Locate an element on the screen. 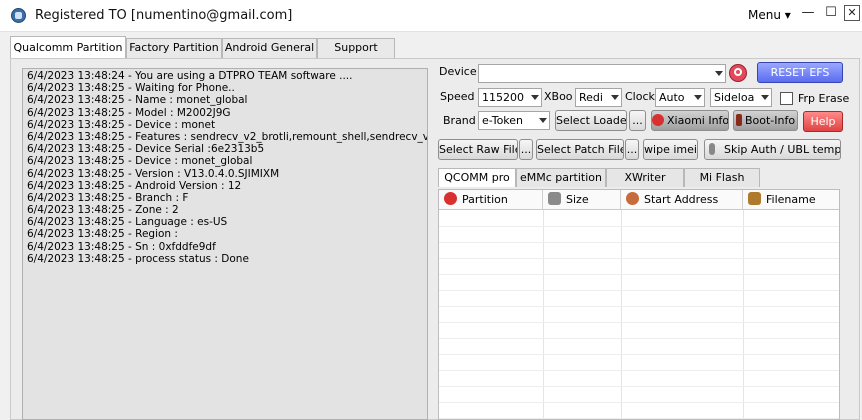 The image size is (862, 420). header-size-label: Size is located at coordinates (577, 199).